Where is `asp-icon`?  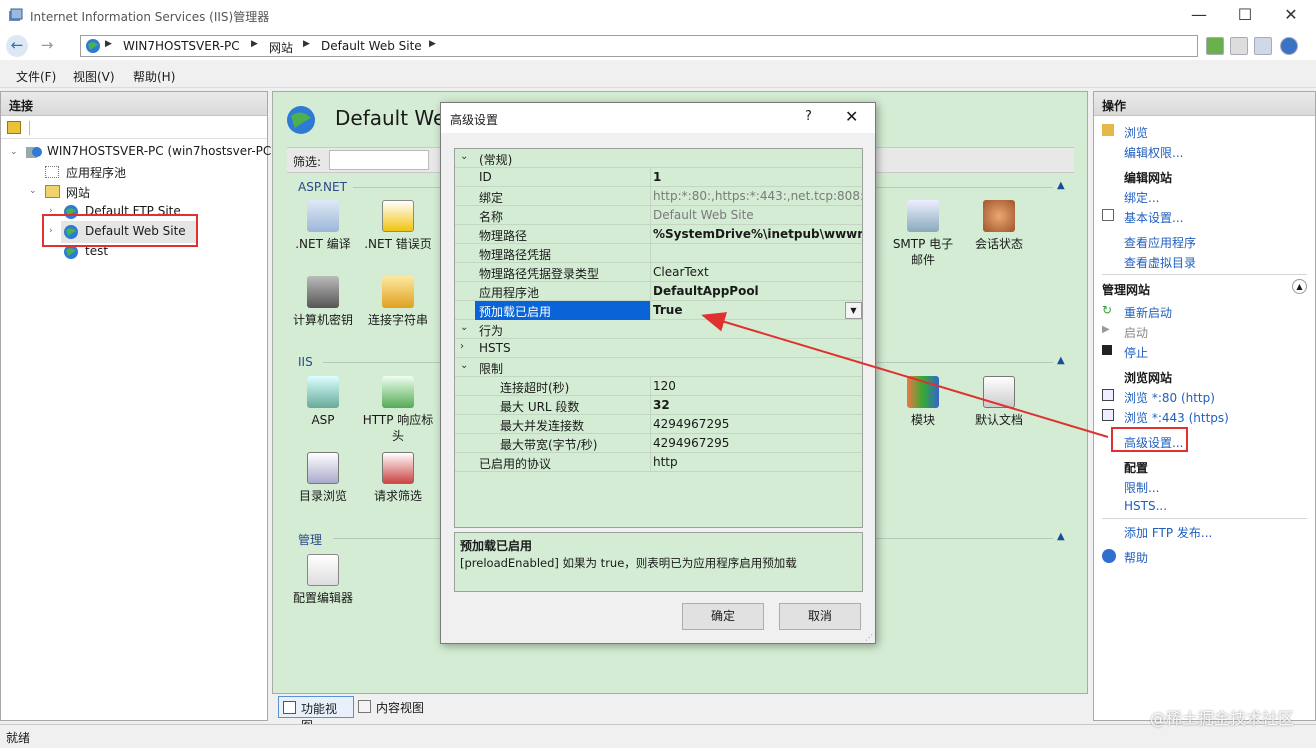 asp-icon is located at coordinates (323, 392).